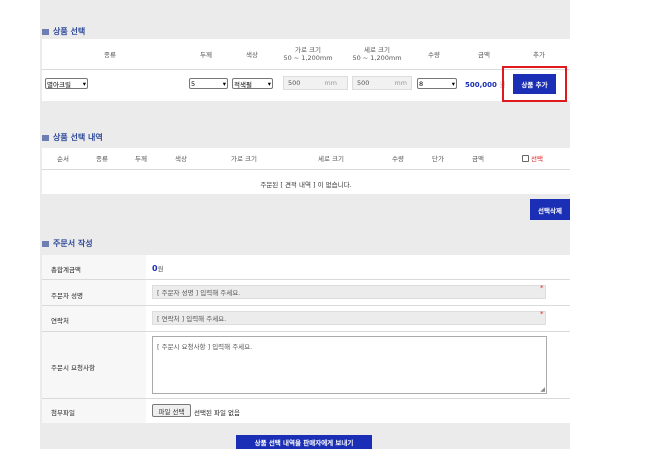 The height and width of the screenshot is (449, 650). Describe the element at coordinates (171, 410) in the screenshot. I see `file-select-button: 파일 선택` at that location.